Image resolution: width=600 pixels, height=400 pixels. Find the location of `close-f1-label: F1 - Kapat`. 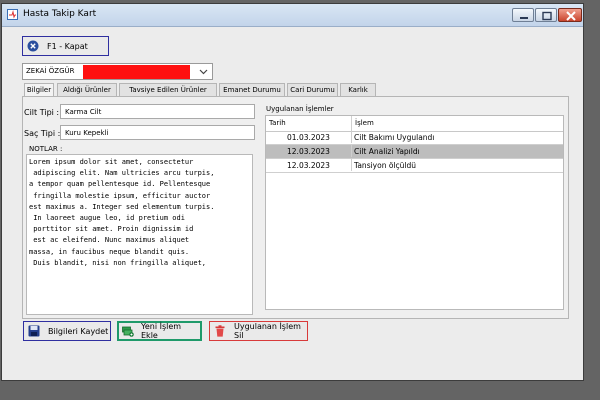

close-f1-label: F1 - Kapat is located at coordinates (67, 46).